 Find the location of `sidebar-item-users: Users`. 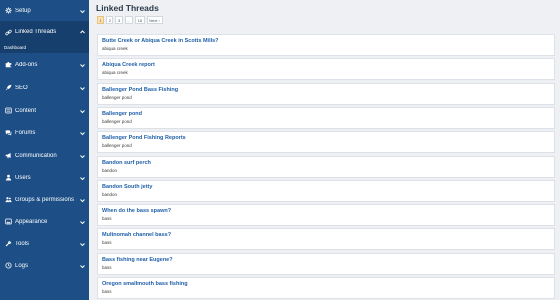

sidebar-item-users: Users is located at coordinates (44, 177).